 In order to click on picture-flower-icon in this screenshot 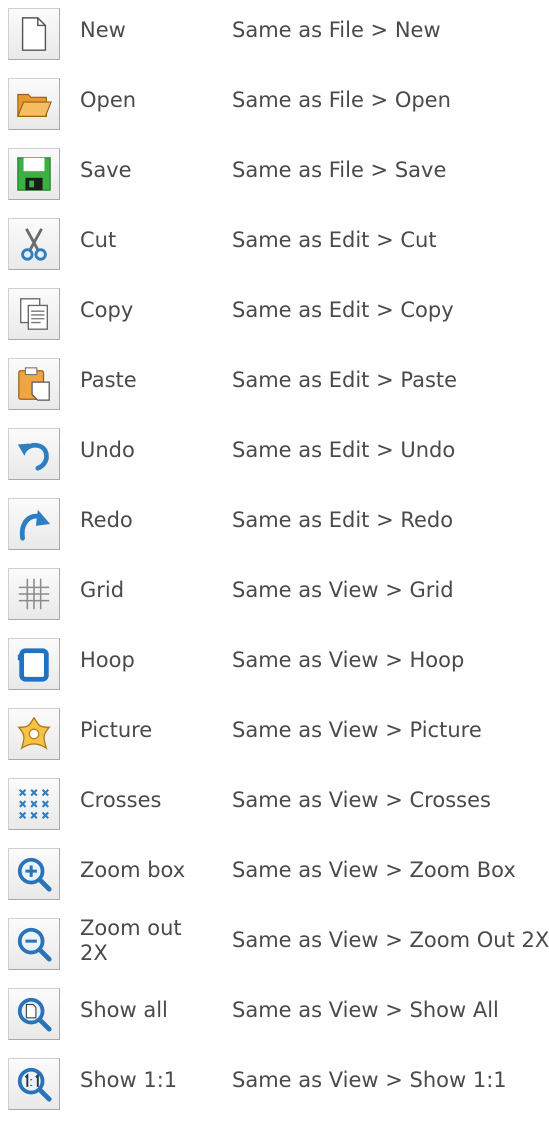, I will do `click(34, 734)`.